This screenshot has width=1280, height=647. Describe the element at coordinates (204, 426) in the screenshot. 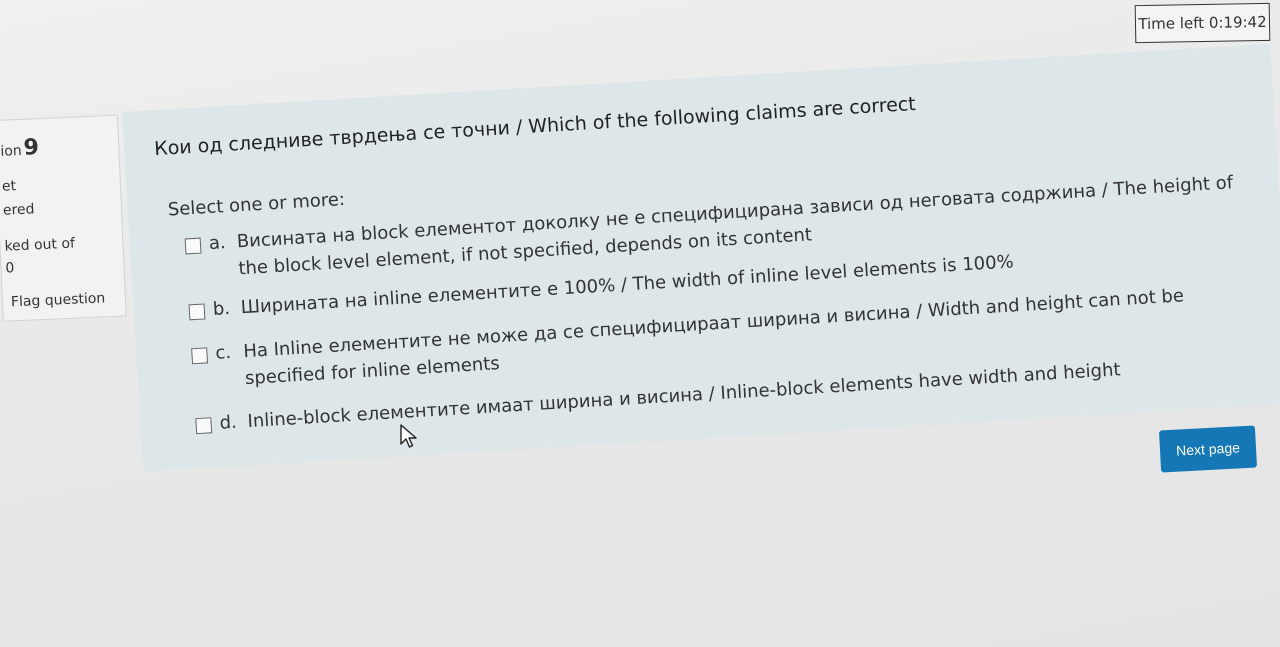

I see `option-d-checkbox` at that location.